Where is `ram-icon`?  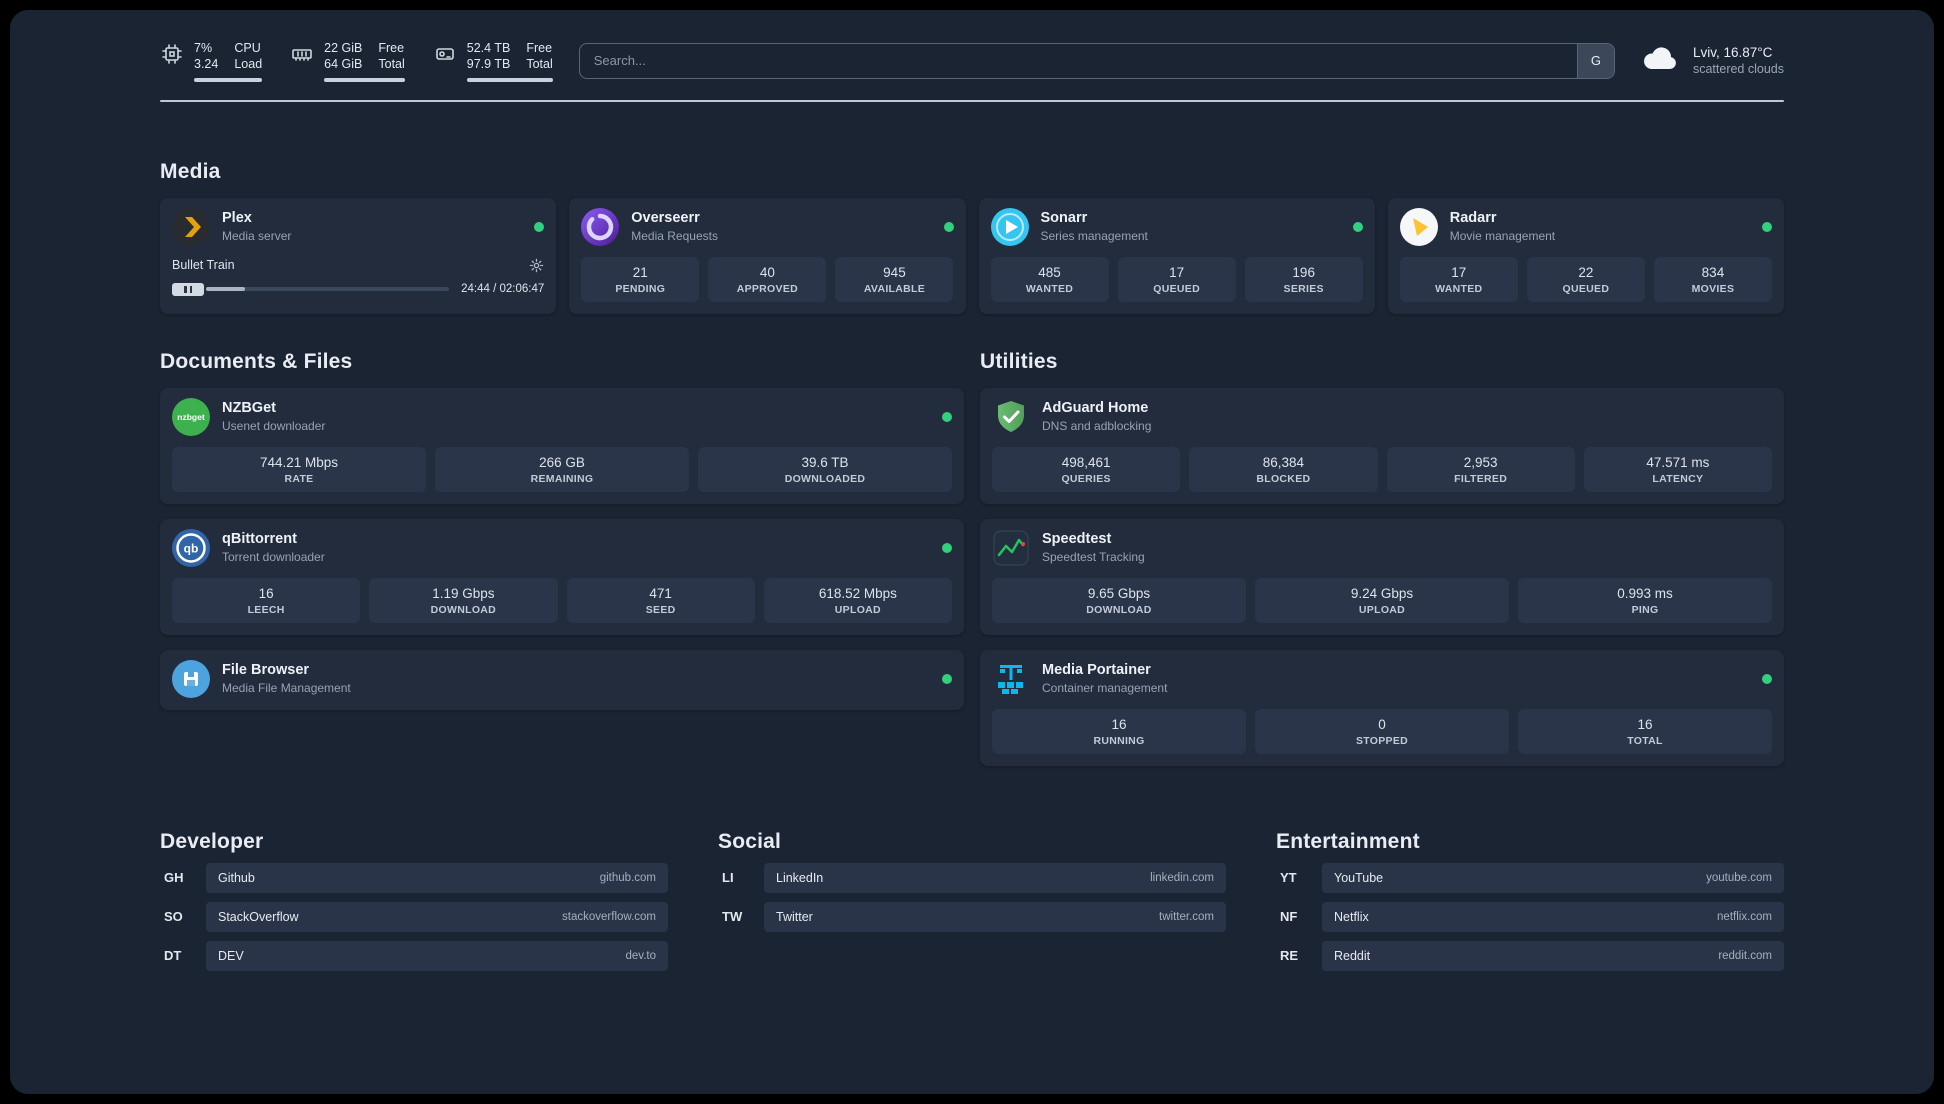
ram-icon is located at coordinates (302, 54).